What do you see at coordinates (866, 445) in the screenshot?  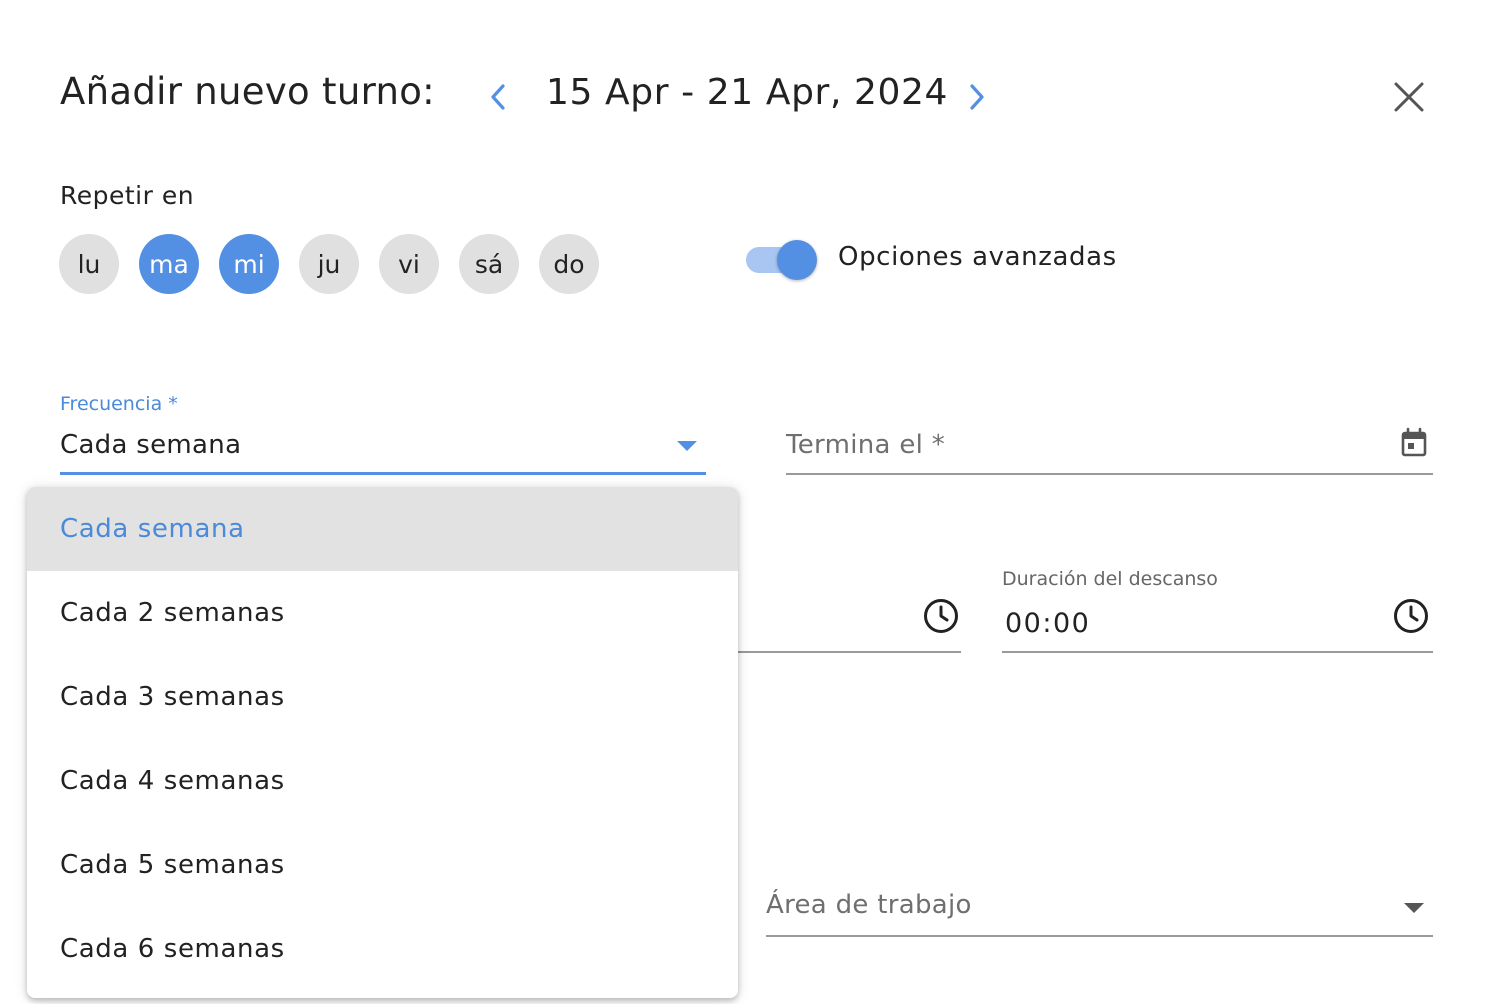 I see `end-date-label: Termina el *` at bounding box center [866, 445].